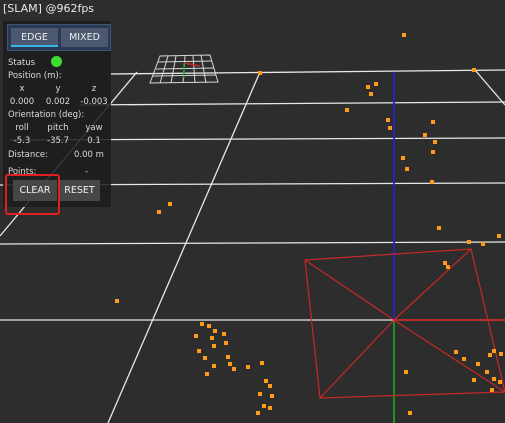 This screenshot has height=423, width=505. What do you see at coordinates (22, 102) in the screenshot?
I see `position-x-value: 0.000` at bounding box center [22, 102].